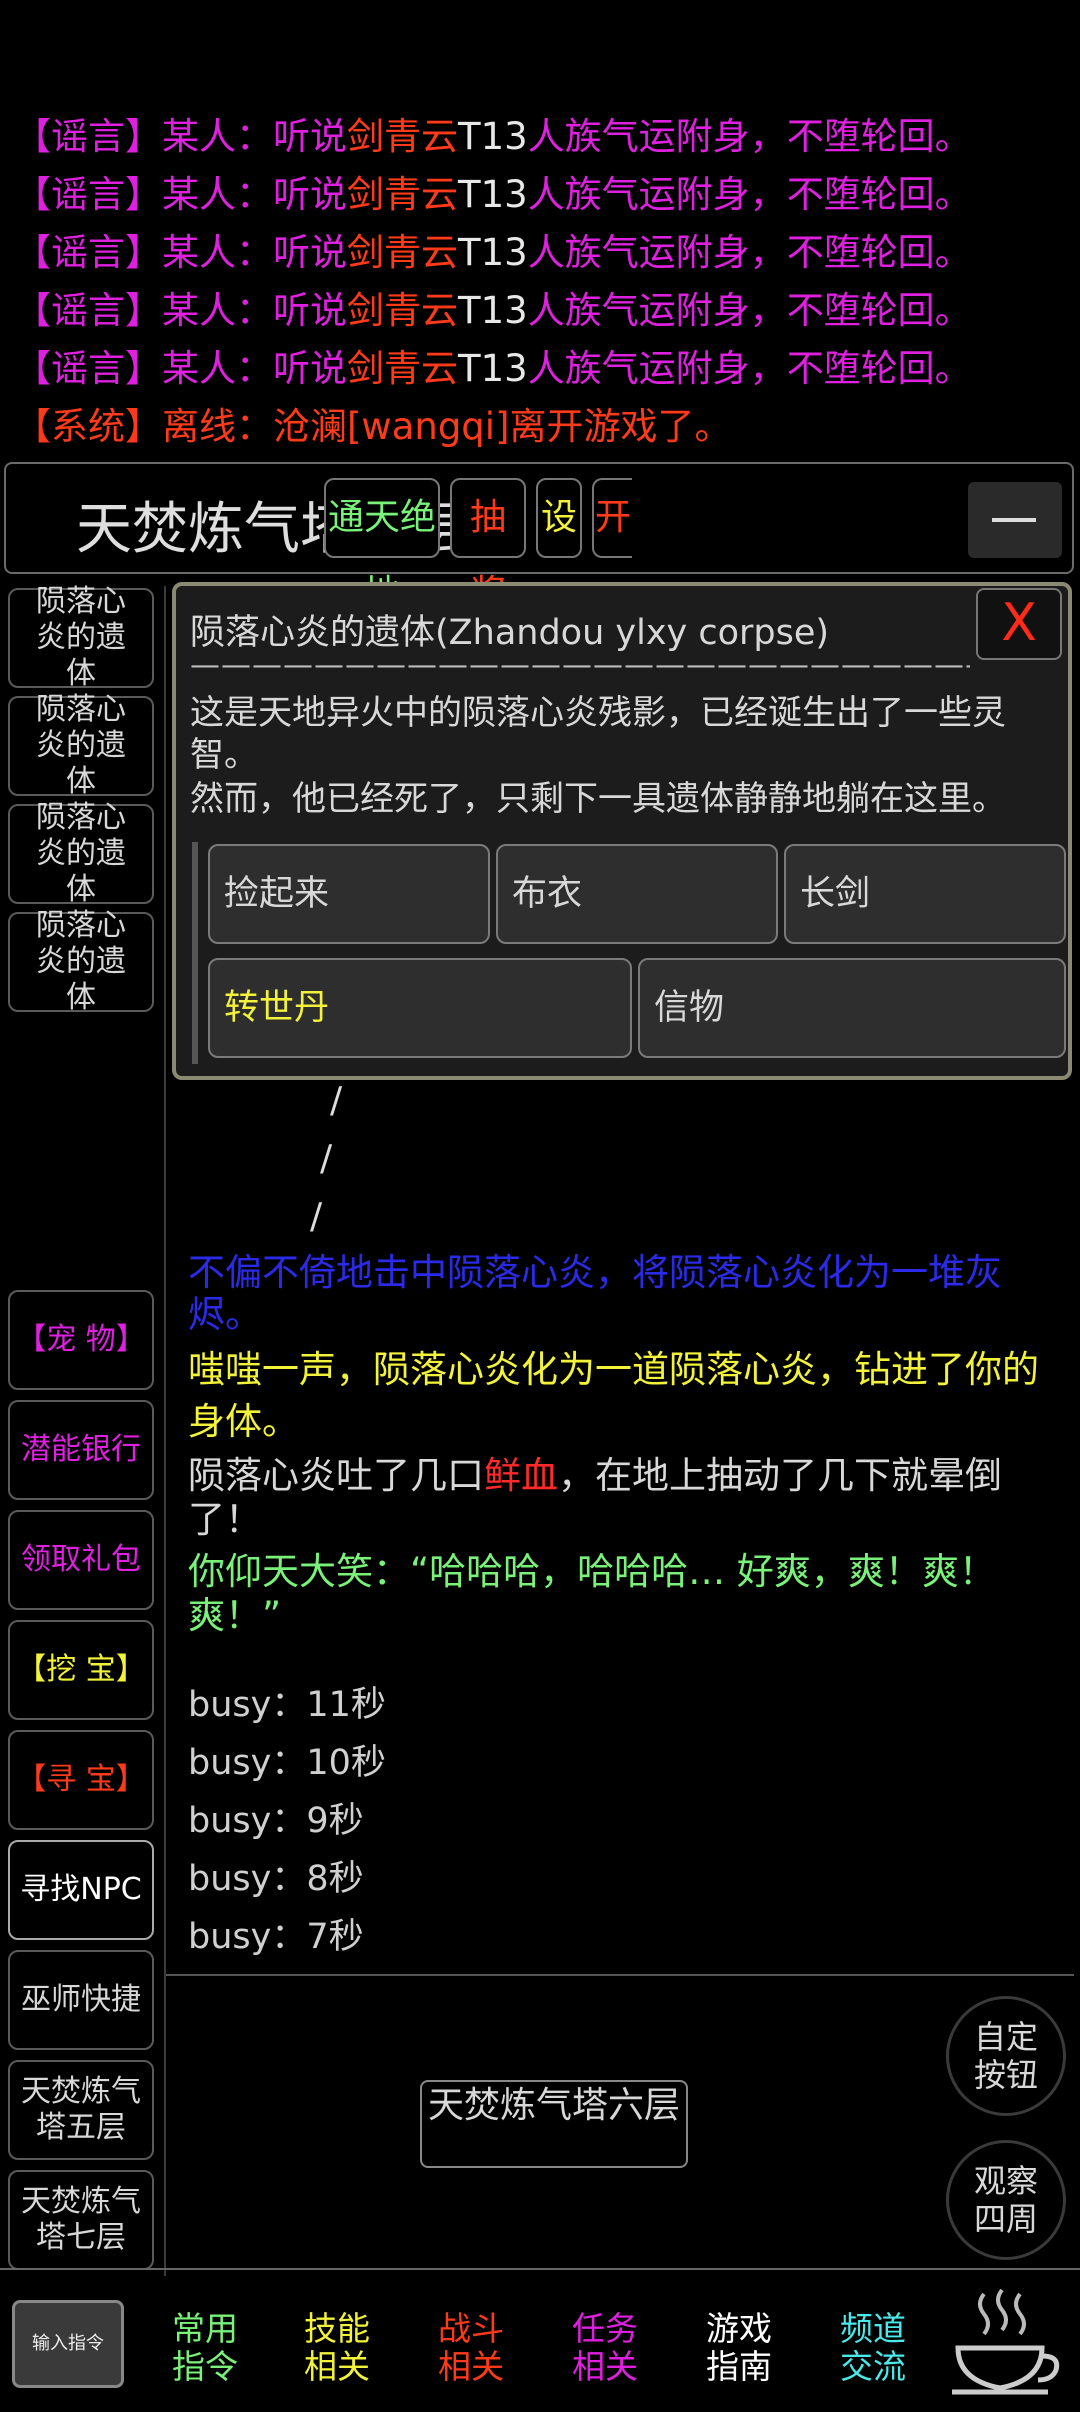 The image size is (1080, 2412). I want to click on close-button: X, so click(1019, 624).